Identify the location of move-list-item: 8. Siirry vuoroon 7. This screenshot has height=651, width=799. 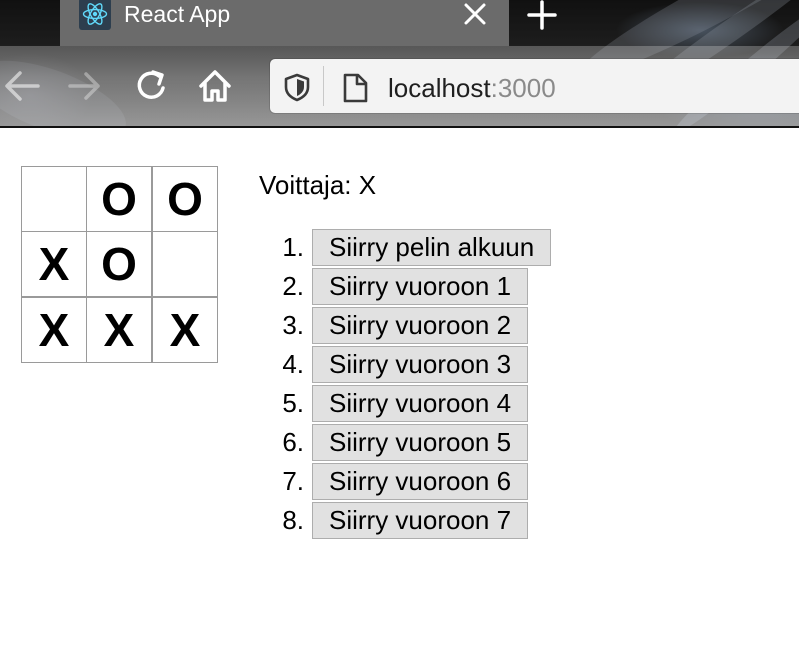
(399, 521).